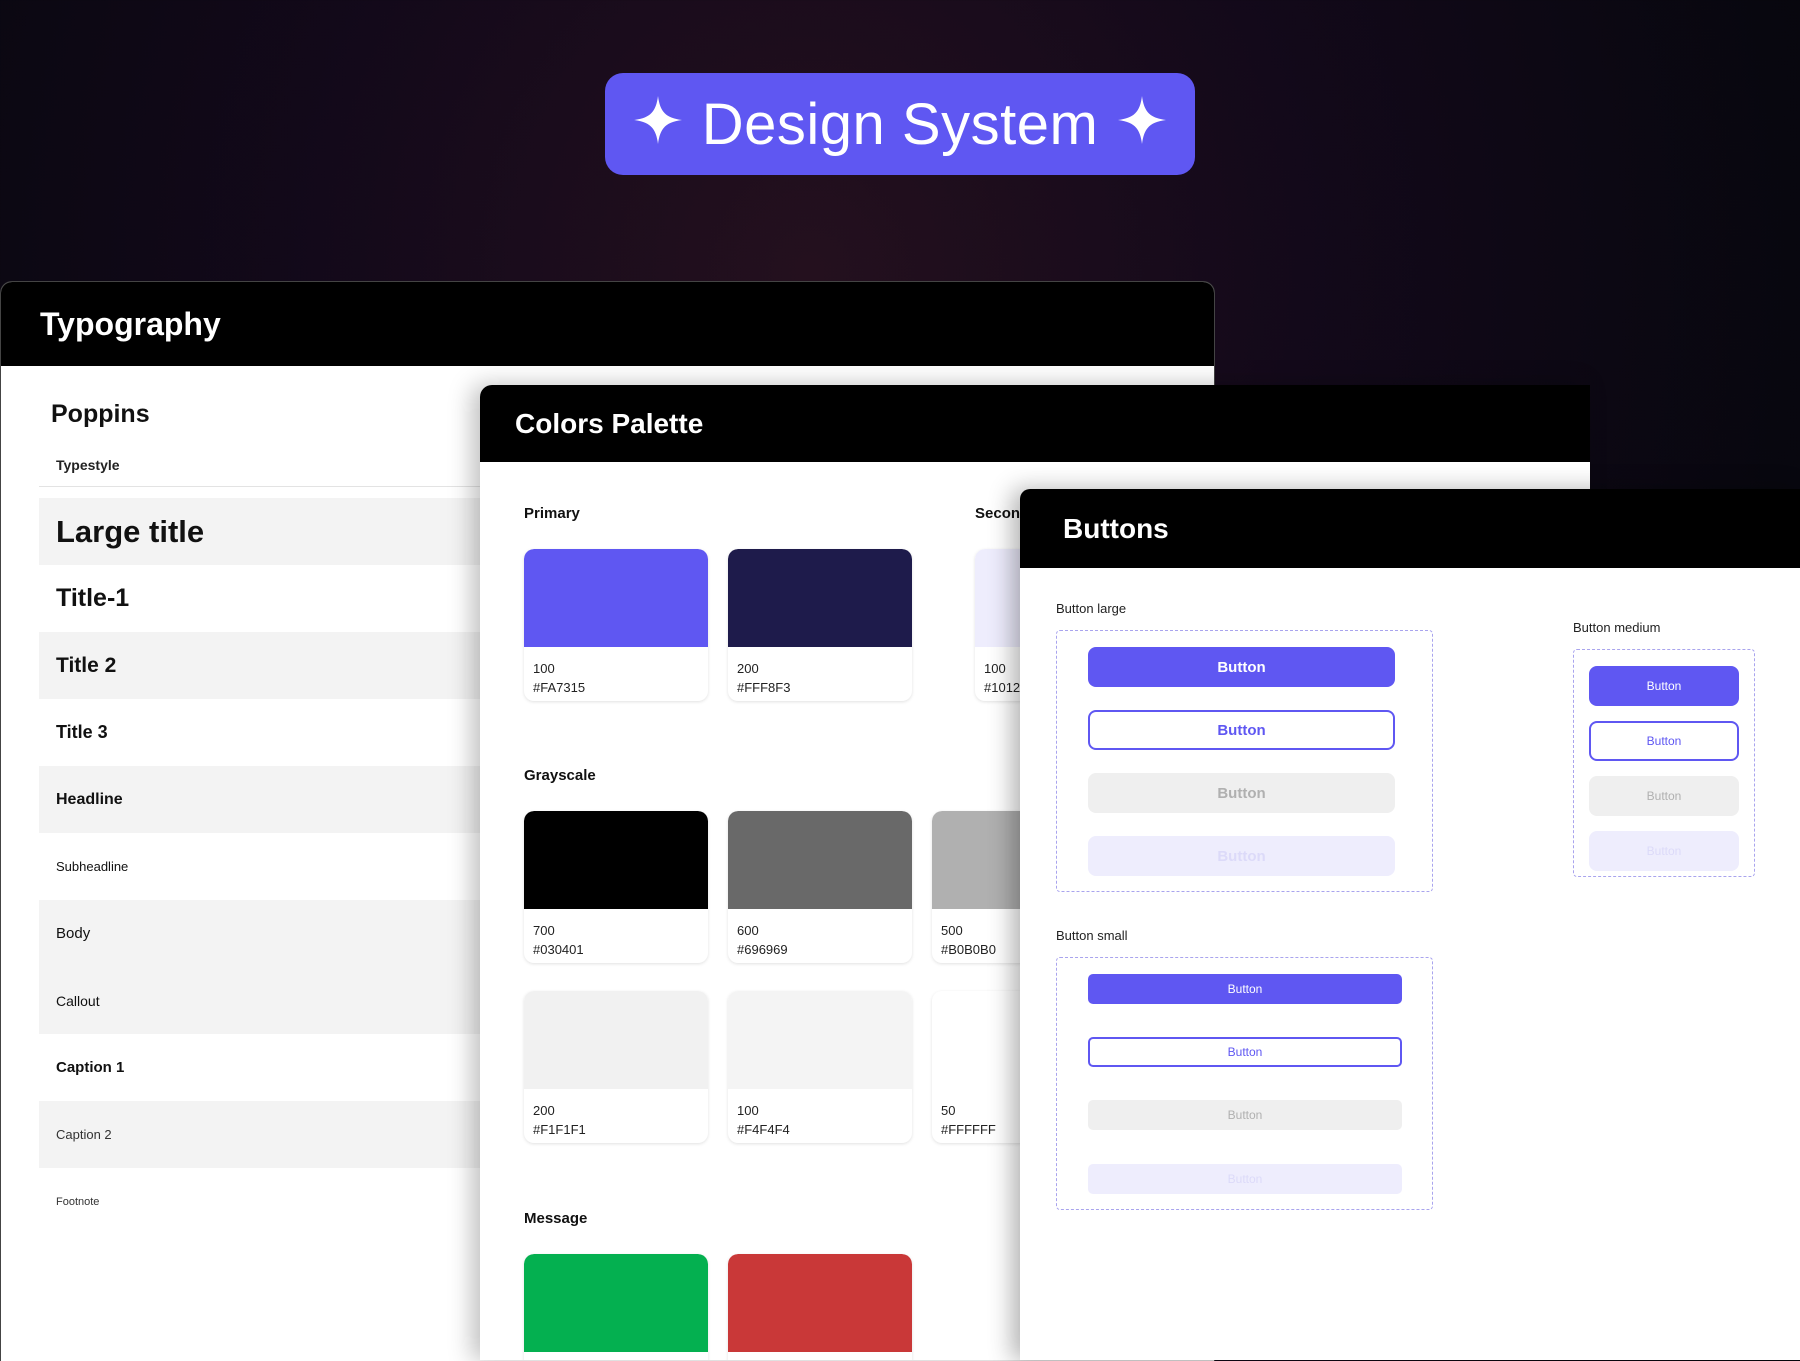 Image resolution: width=1800 pixels, height=1361 pixels. Describe the element at coordinates (762, 949) in the screenshot. I see `swatch-hex: #696969` at that location.